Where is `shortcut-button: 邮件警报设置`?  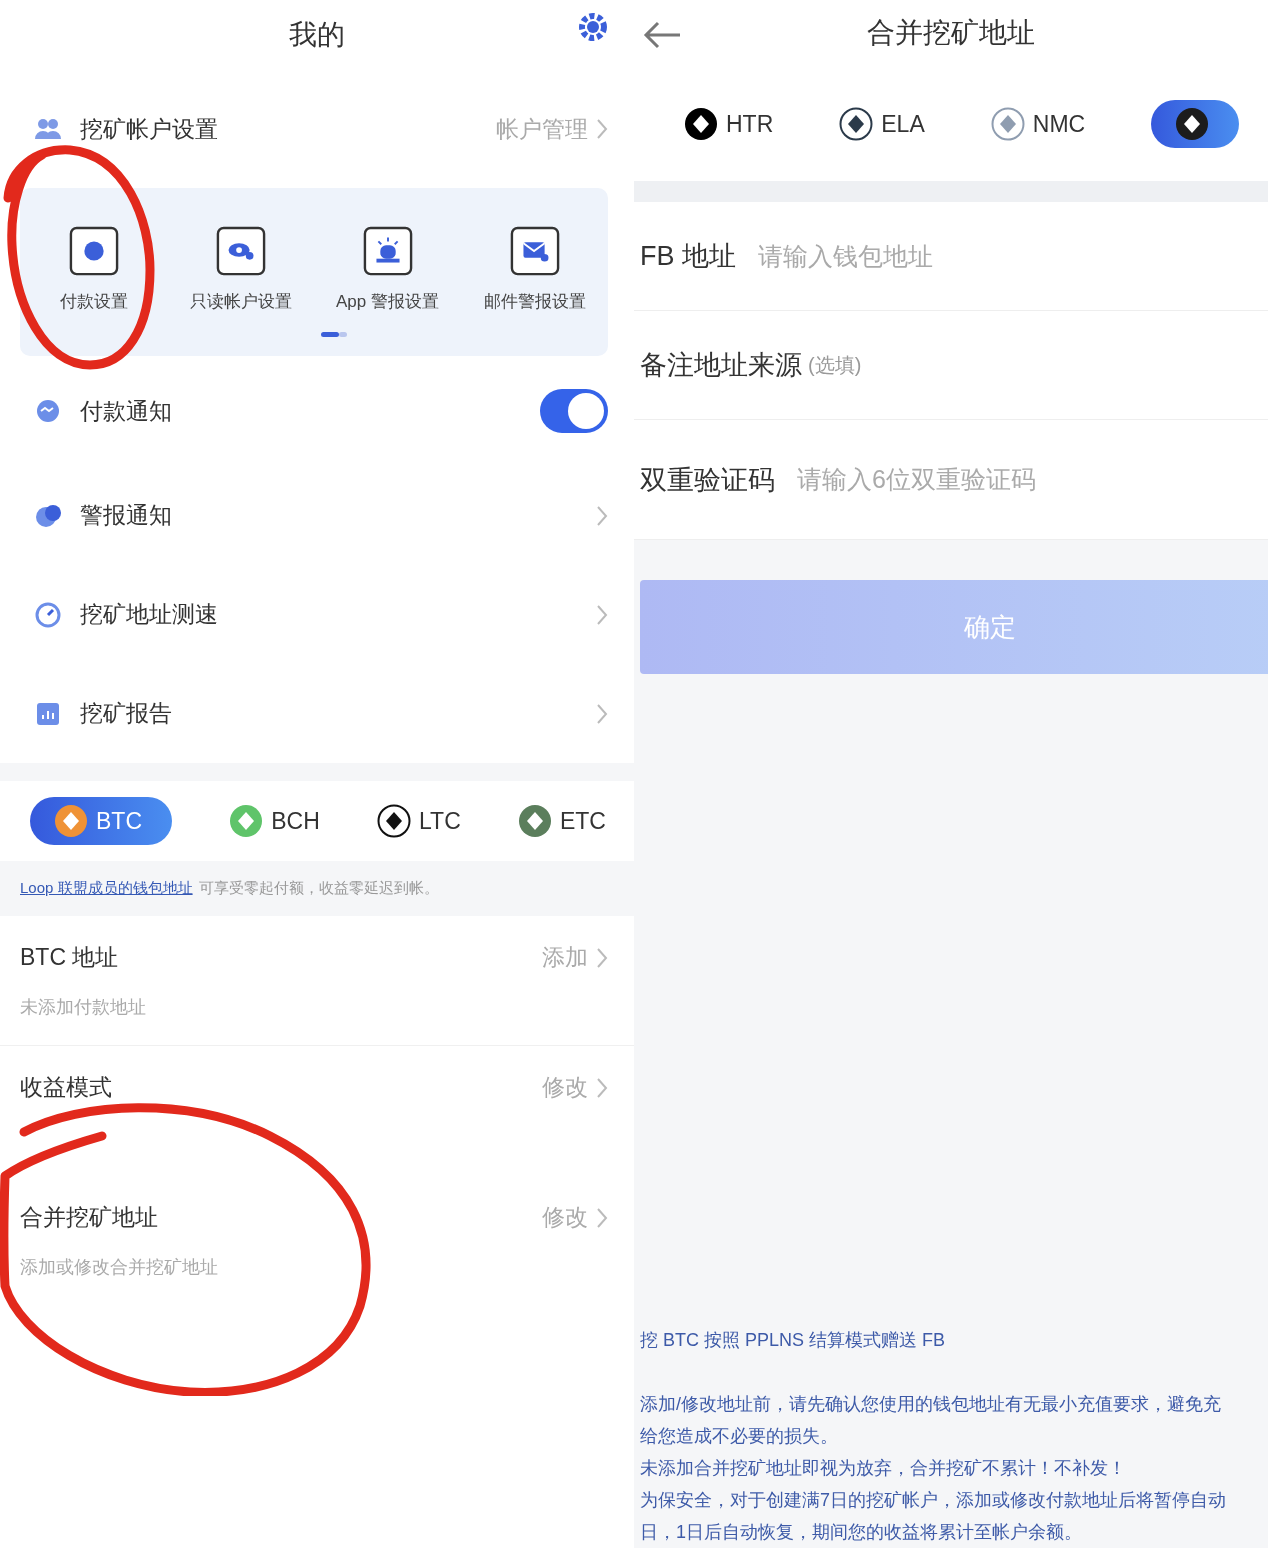 shortcut-button: 邮件警报设置 is located at coordinates (534, 272).